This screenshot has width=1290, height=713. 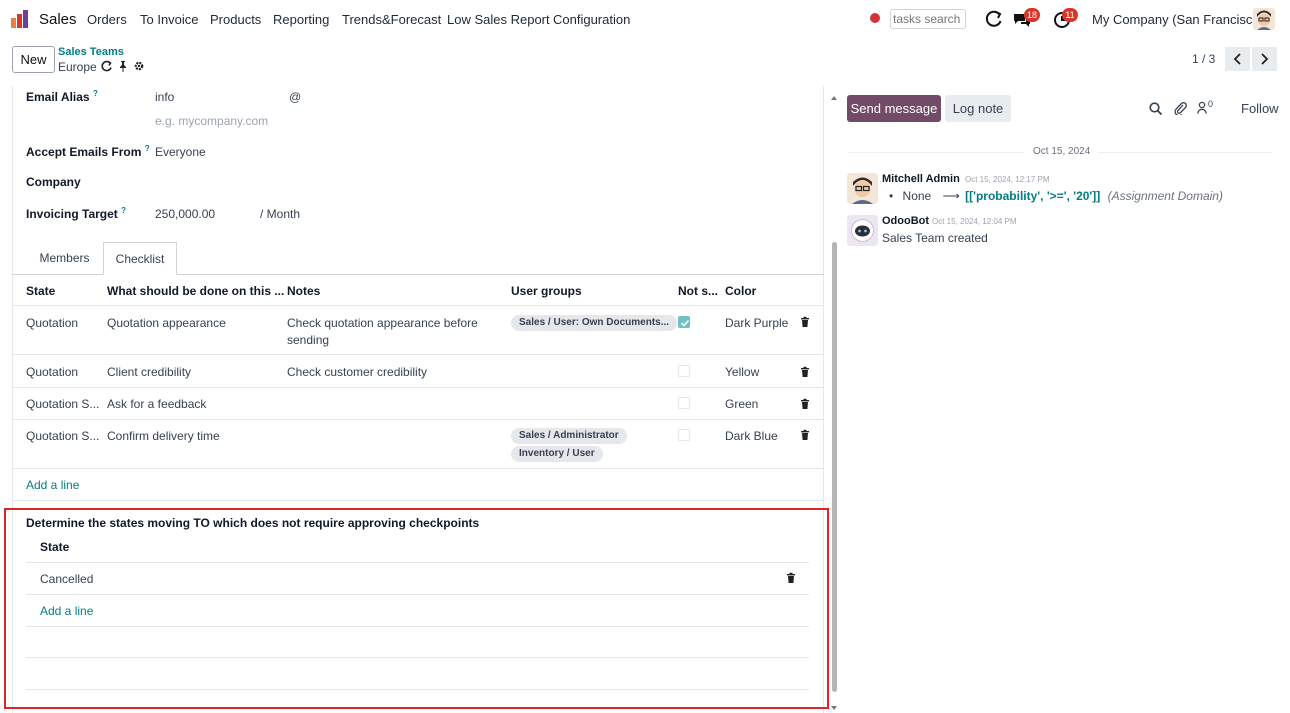 What do you see at coordinates (546, 291) in the screenshot?
I see `column-header-user-groups: User groups` at bounding box center [546, 291].